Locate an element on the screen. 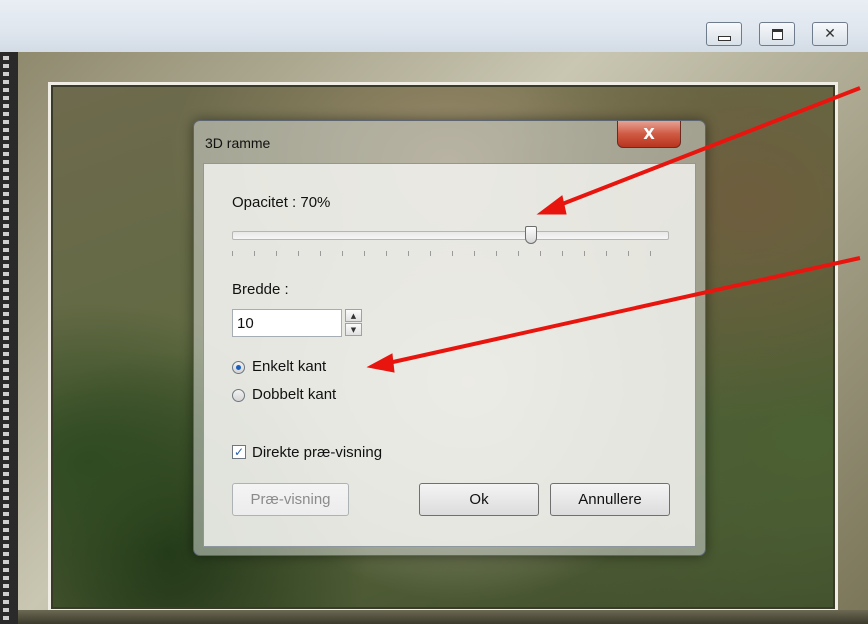 The height and width of the screenshot is (624, 868). opacity-slider-ticks is located at coordinates (450, 253).